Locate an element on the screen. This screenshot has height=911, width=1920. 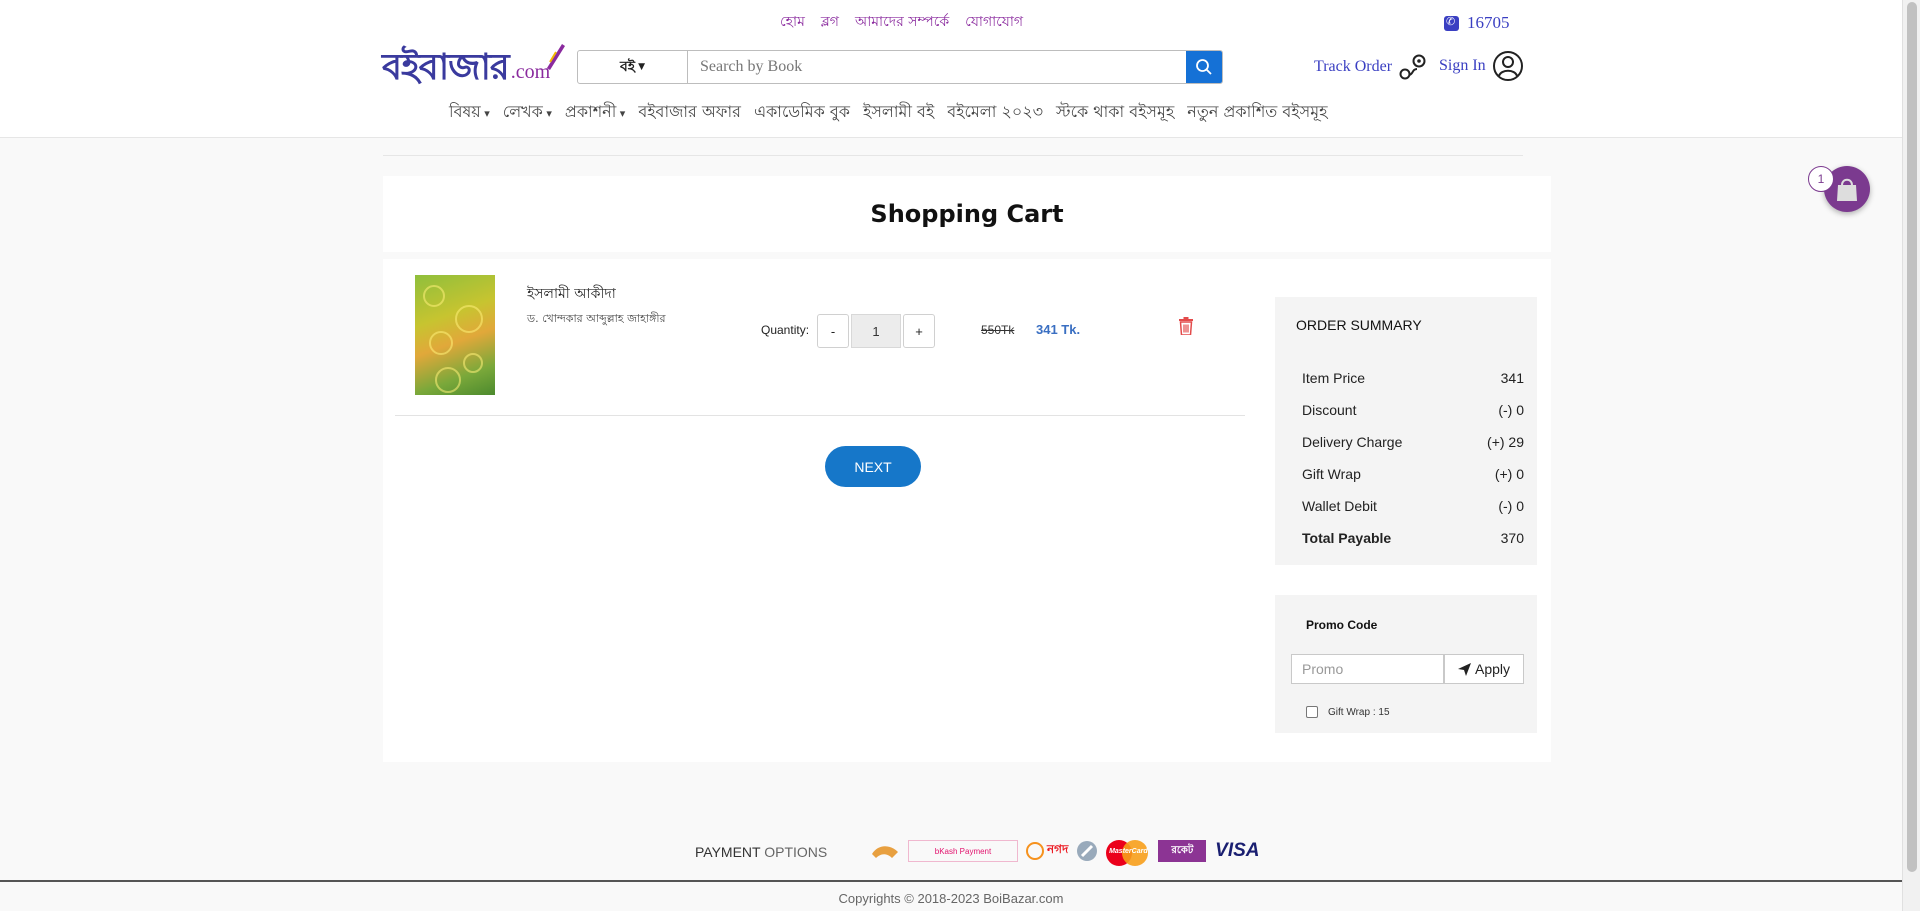
nav-offer: বইবাজার অফার is located at coordinates (689, 112).